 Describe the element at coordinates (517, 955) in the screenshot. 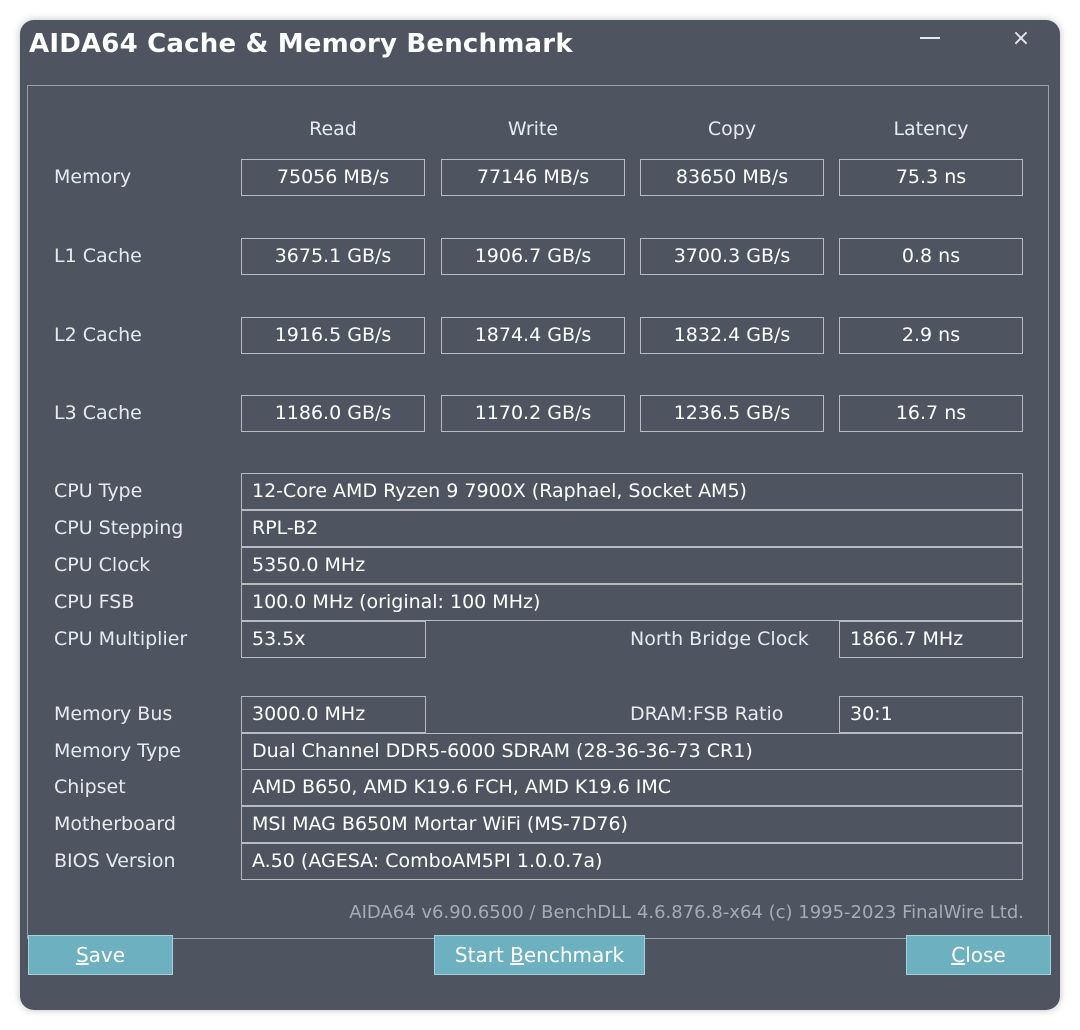

I see `start-mnemonic: B` at that location.